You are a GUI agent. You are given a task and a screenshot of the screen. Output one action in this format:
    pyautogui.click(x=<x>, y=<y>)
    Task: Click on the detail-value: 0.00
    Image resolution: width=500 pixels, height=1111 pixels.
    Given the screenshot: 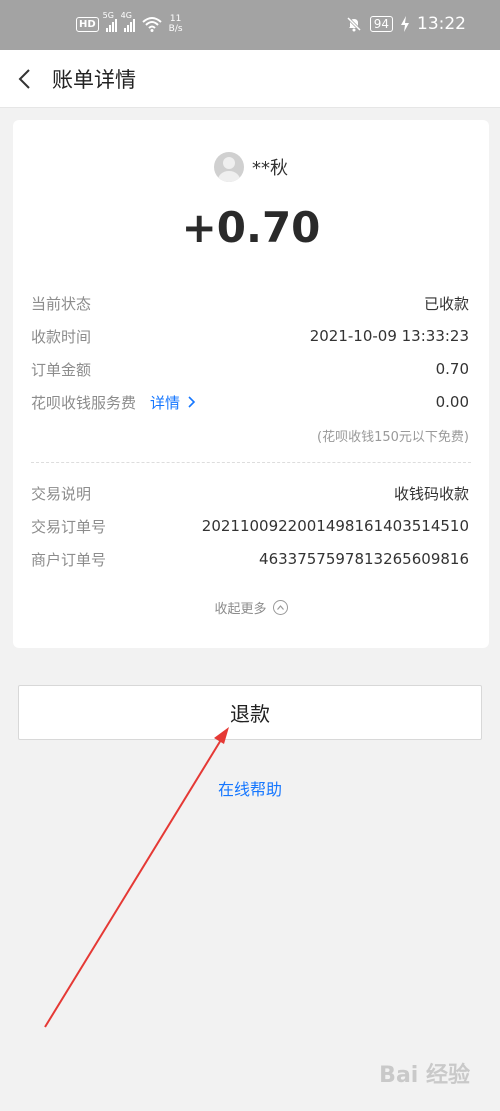 What is the action you would take?
    pyautogui.click(x=452, y=402)
    